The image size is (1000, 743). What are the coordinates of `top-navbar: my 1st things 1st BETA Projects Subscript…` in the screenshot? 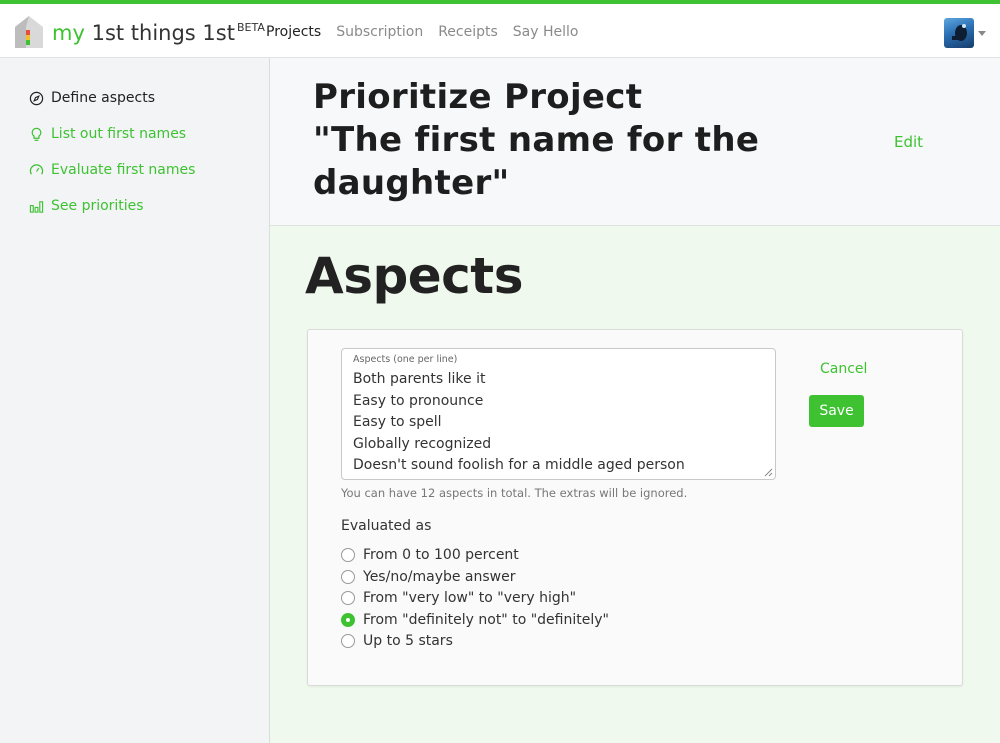 It's located at (500, 29).